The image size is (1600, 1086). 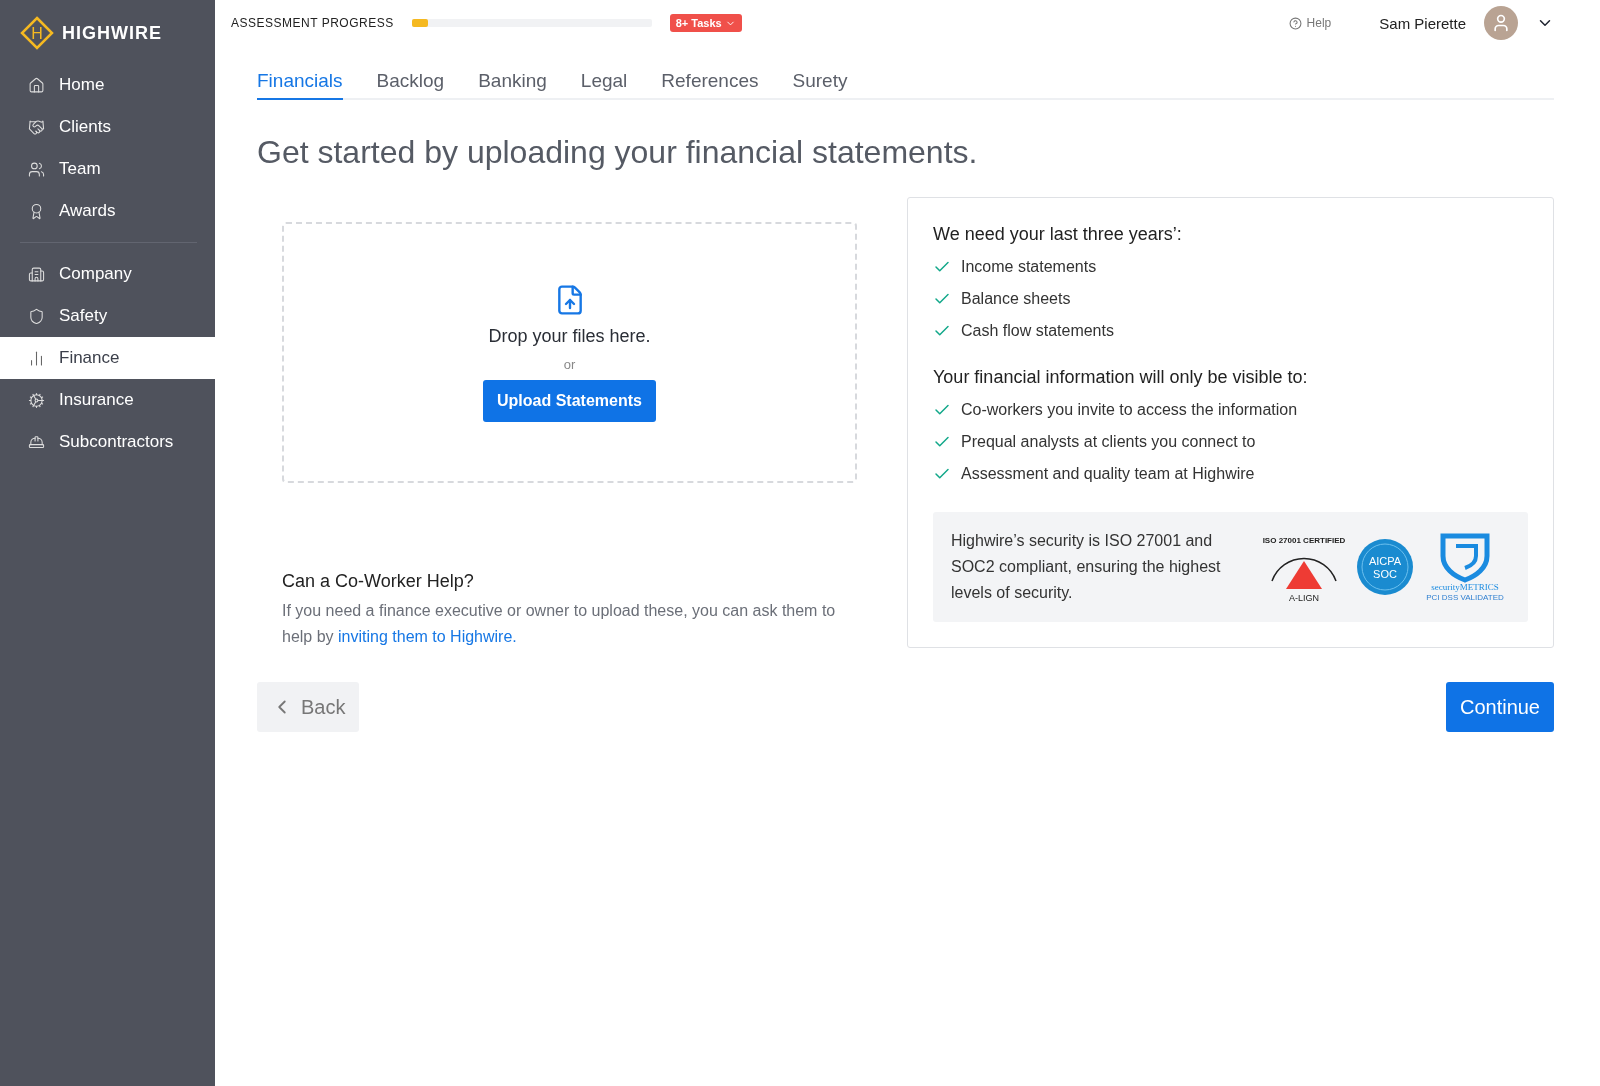 I want to click on gear-icon, so click(x=36, y=400).